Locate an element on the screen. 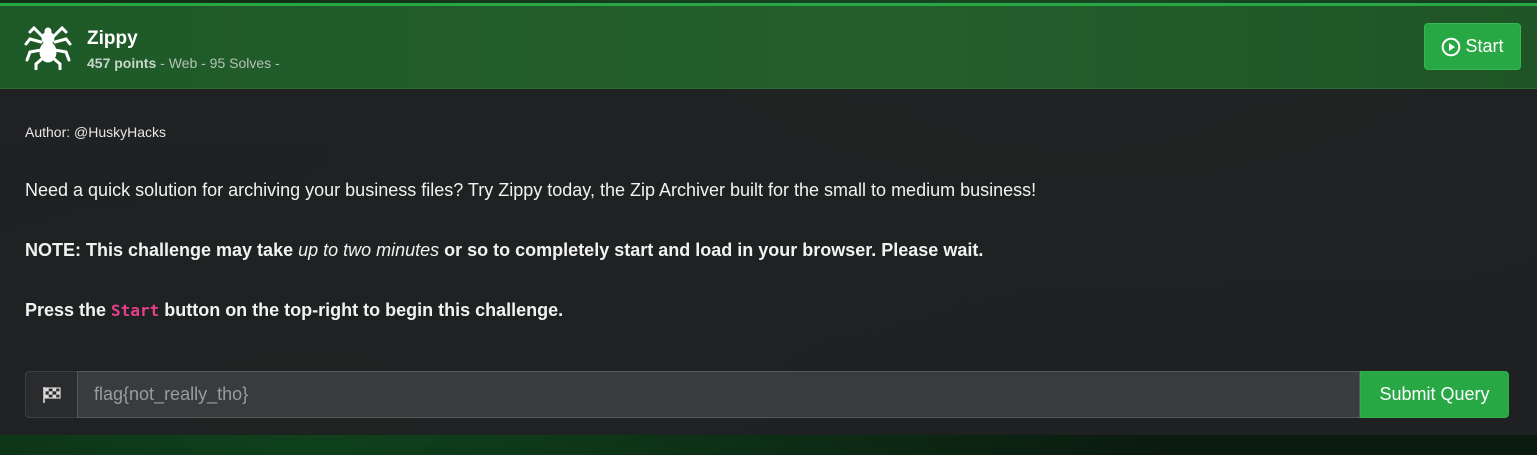 The image size is (1537, 455). start-button-label: Start is located at coordinates (1484, 46).